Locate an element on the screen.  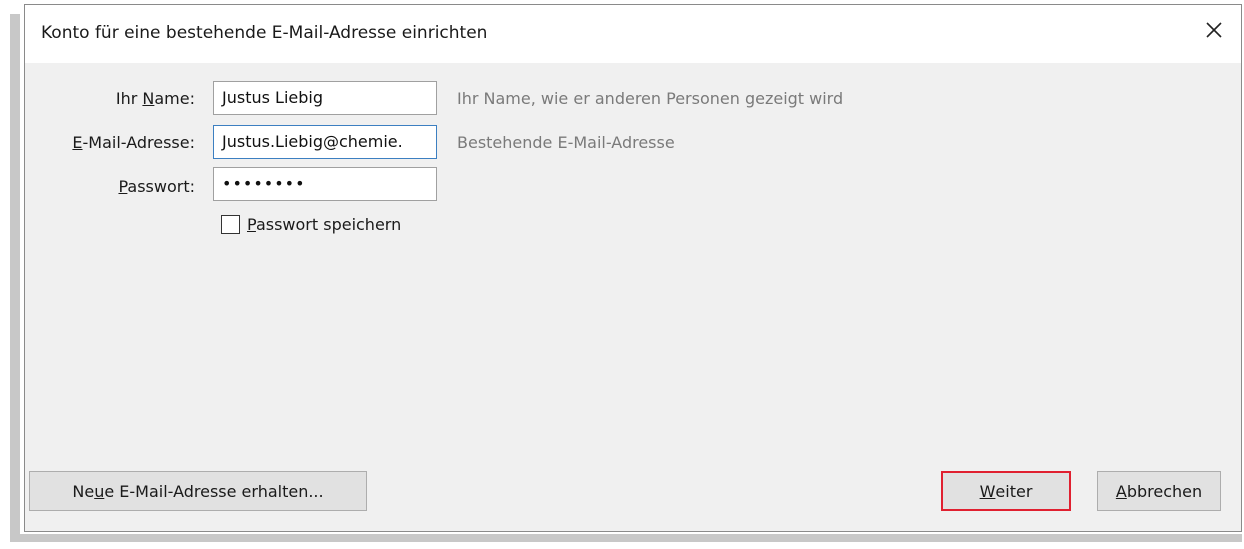
password-label: Passwort: is located at coordinates (156, 186).